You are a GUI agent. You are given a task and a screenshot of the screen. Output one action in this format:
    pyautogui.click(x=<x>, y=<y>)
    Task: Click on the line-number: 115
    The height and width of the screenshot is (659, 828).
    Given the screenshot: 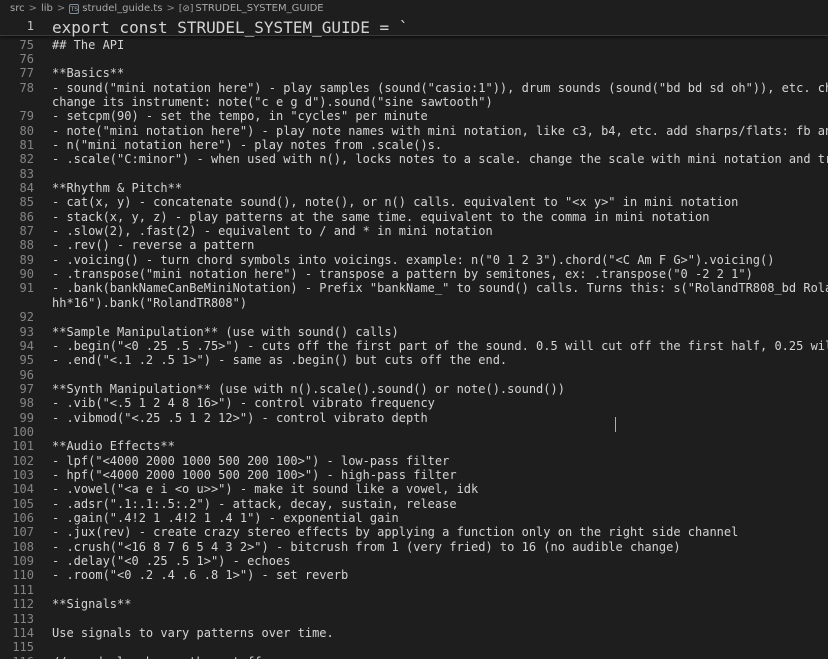 What is the action you would take?
    pyautogui.click(x=23, y=647)
    